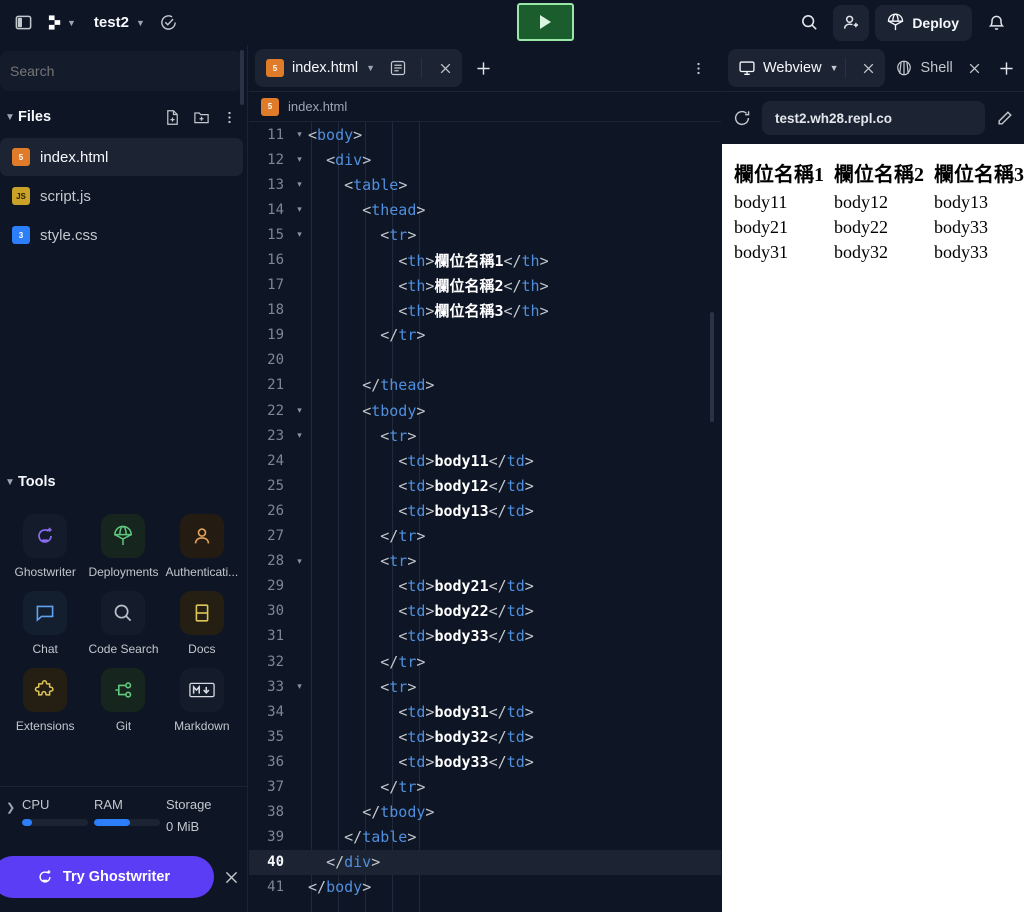  I want to click on code-line: 20, so click(485, 360).